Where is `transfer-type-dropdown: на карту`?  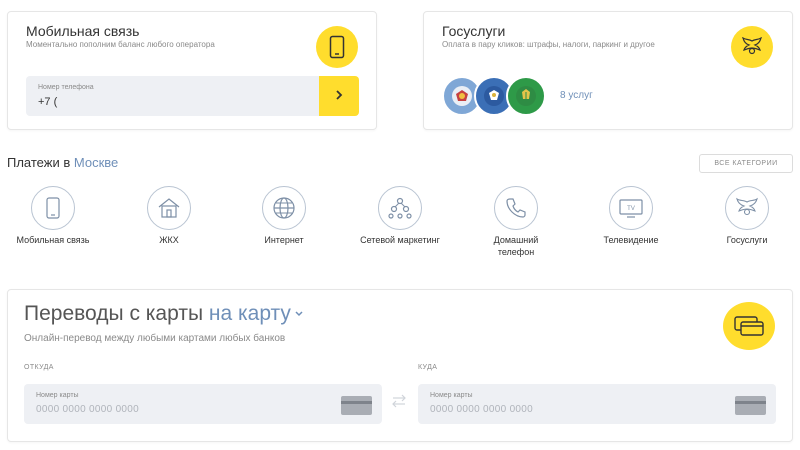 transfer-type-dropdown: на карту is located at coordinates (256, 313).